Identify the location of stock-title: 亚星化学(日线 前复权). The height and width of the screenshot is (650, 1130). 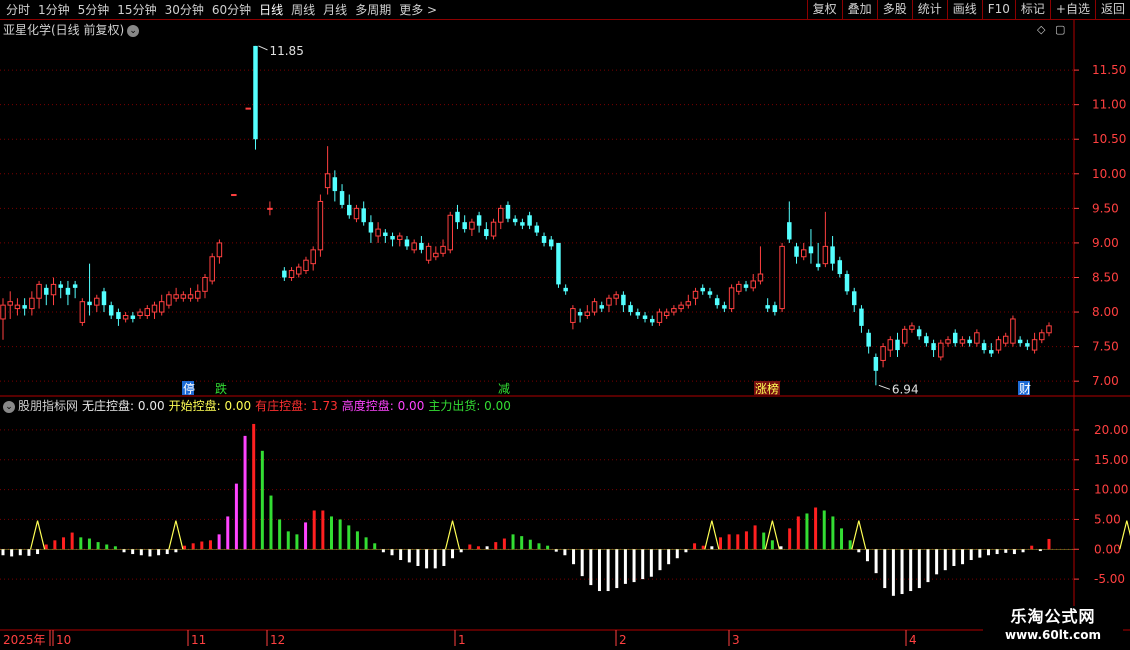
(64, 30).